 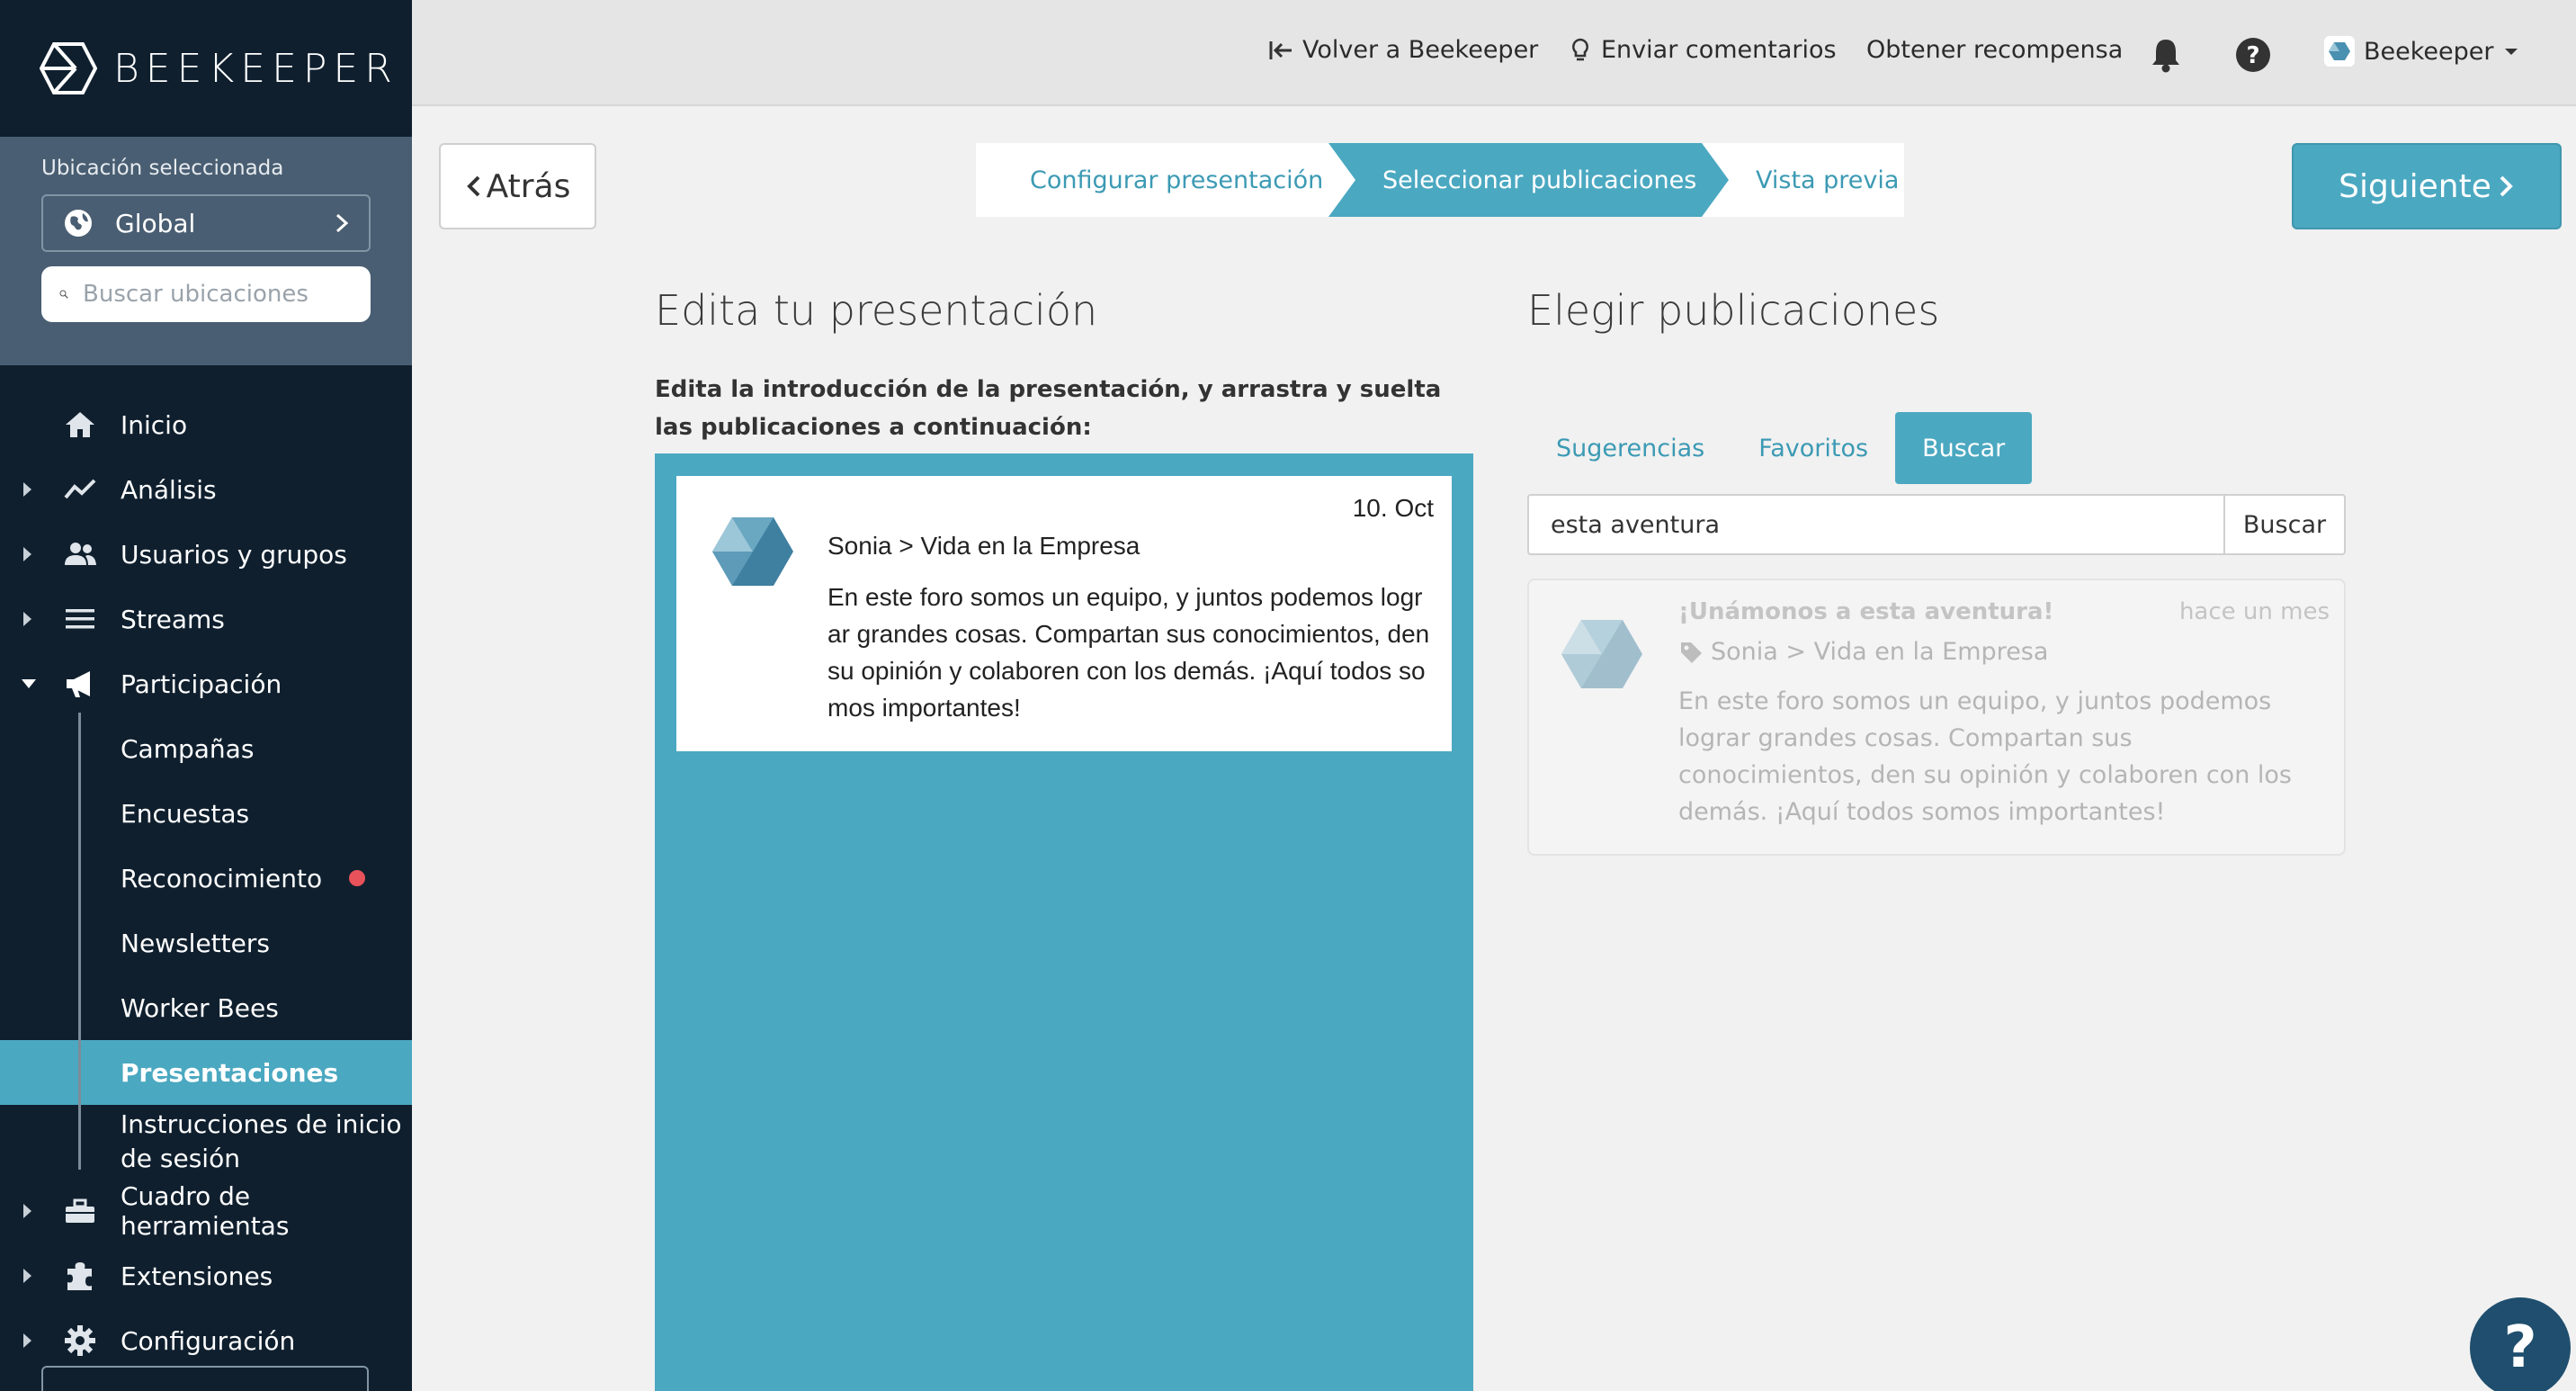 I want to click on step-vista-previa: Vista previa, so click(x=1827, y=180).